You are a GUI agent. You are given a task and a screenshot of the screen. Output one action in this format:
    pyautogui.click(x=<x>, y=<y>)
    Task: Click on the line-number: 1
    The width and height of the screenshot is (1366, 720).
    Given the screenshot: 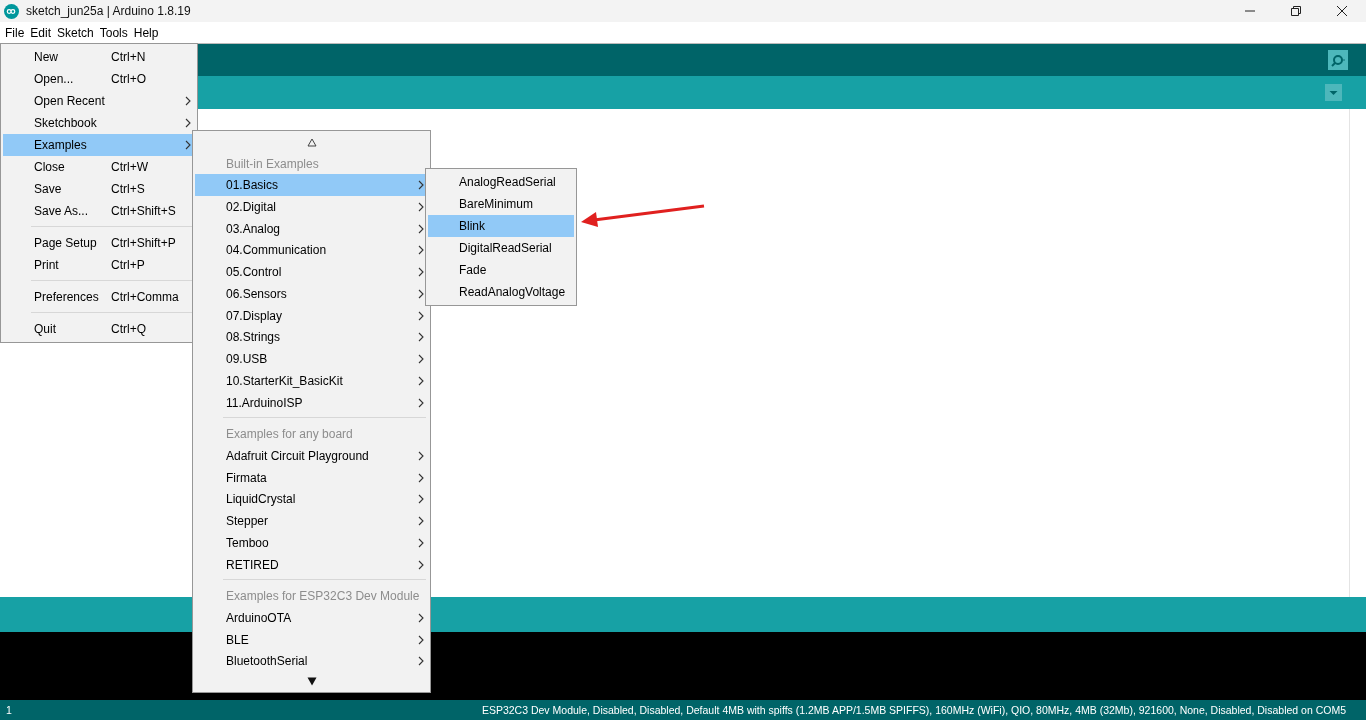 What is the action you would take?
    pyautogui.click(x=9, y=710)
    